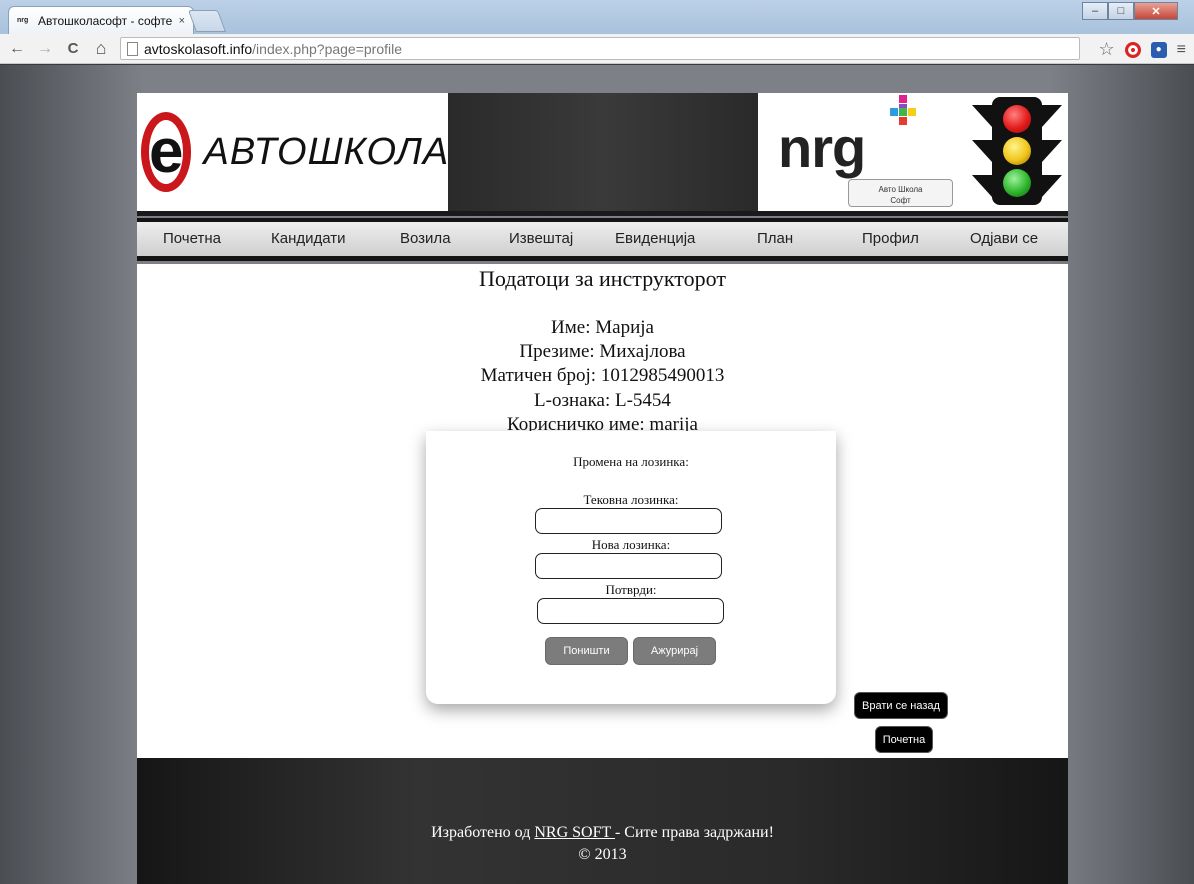  Describe the element at coordinates (198, 48) in the screenshot. I see `url-host: avtoskolasoft.info` at that location.